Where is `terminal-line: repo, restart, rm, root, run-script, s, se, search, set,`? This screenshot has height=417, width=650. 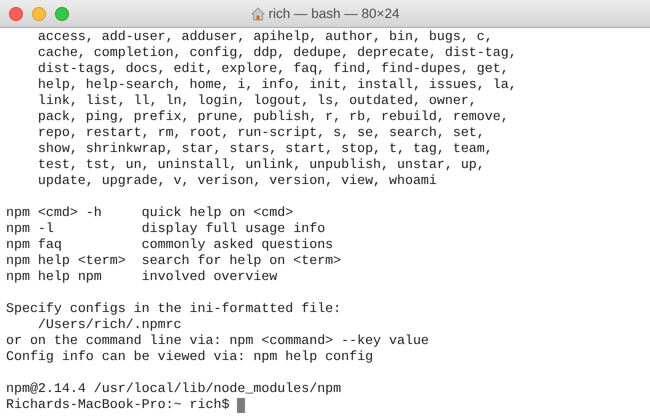 terminal-line: repo, restart, rm, root, run-script, s, se, search, set, is located at coordinates (261, 133).